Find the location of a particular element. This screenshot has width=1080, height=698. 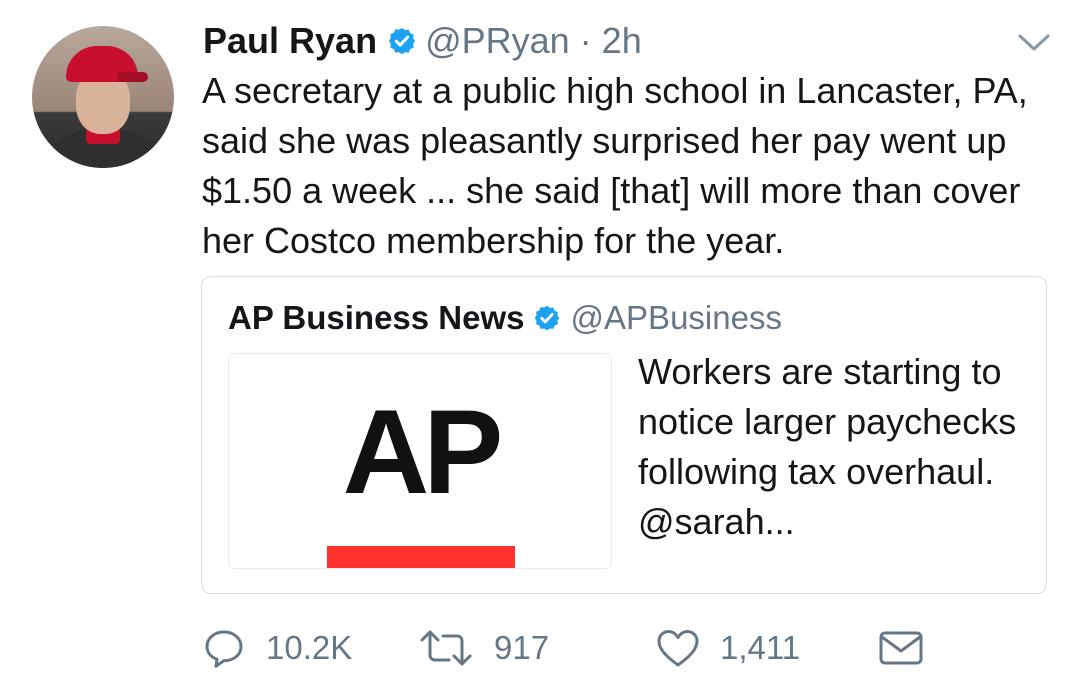

chevron-down-icon is located at coordinates (1034, 42).